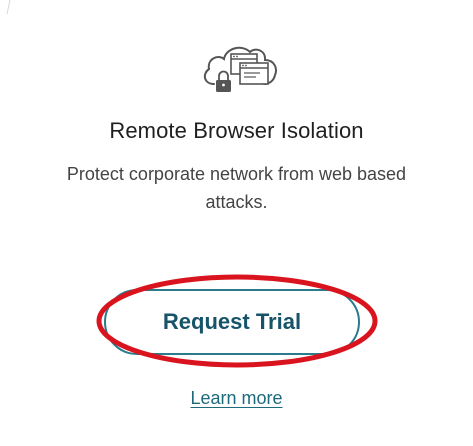  I want to click on learn-more-link: Learn more, so click(236, 398).